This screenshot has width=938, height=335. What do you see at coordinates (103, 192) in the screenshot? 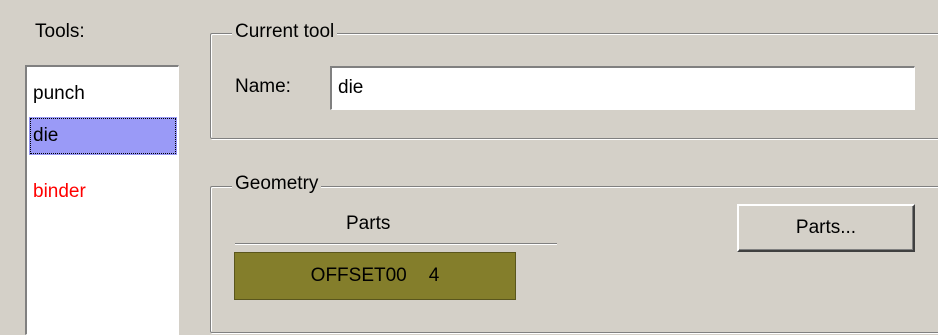
I see `tool-item-binder: binder` at bounding box center [103, 192].